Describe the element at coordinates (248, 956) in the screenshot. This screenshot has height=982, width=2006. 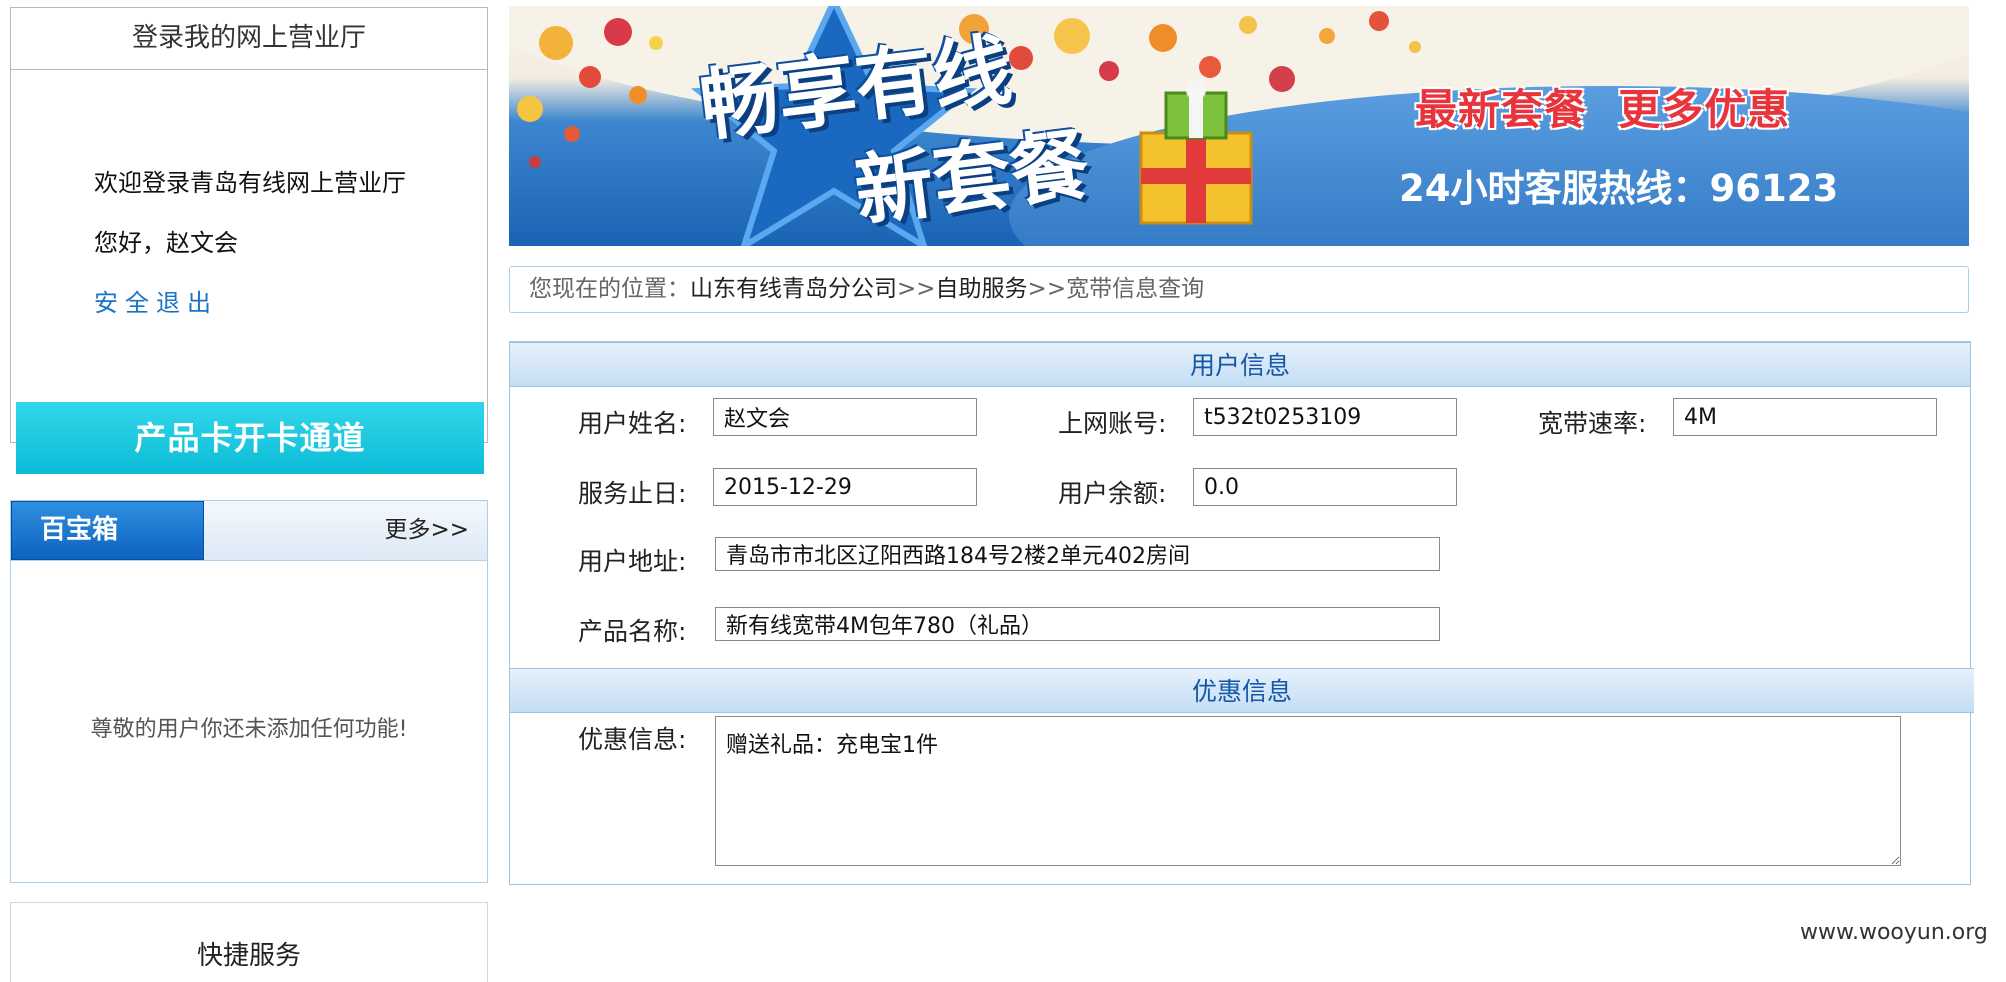
I see `quick-service-title: 快捷服务` at that location.